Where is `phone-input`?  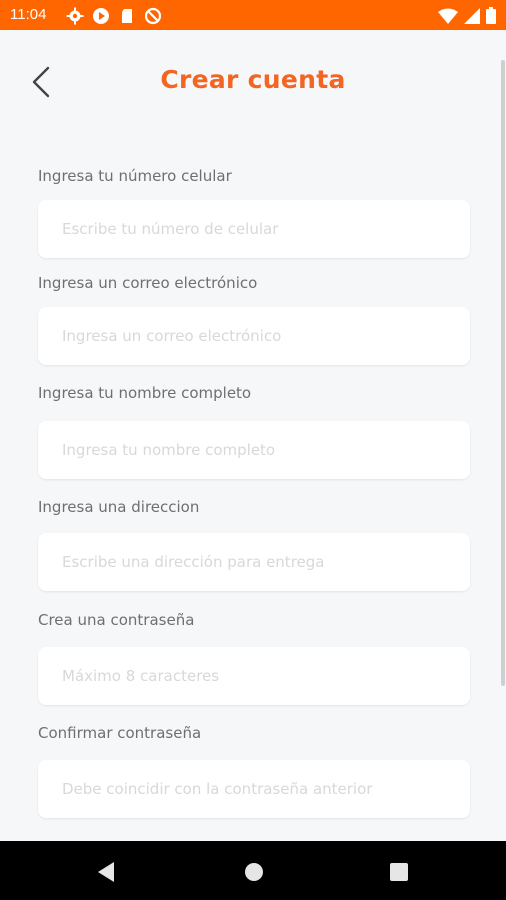
phone-input is located at coordinates (254, 229).